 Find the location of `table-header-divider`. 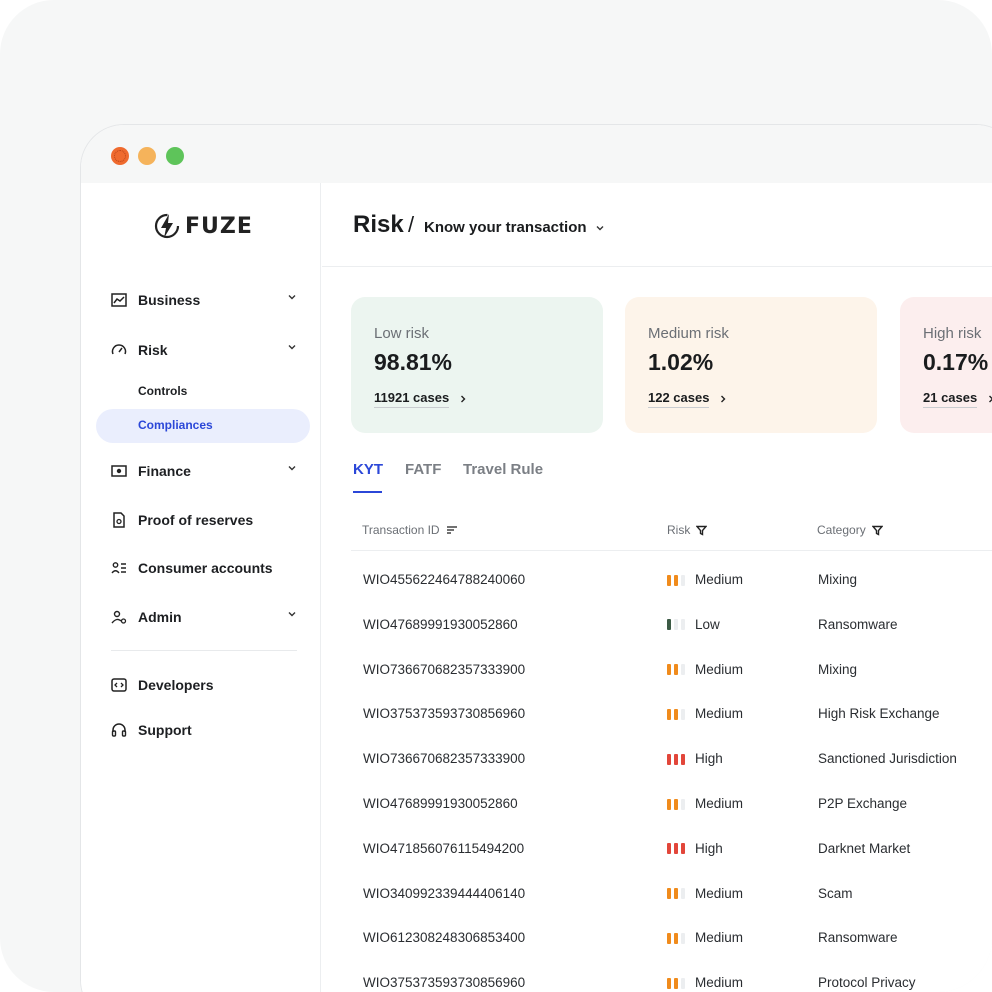

table-header-divider is located at coordinates (671, 550).